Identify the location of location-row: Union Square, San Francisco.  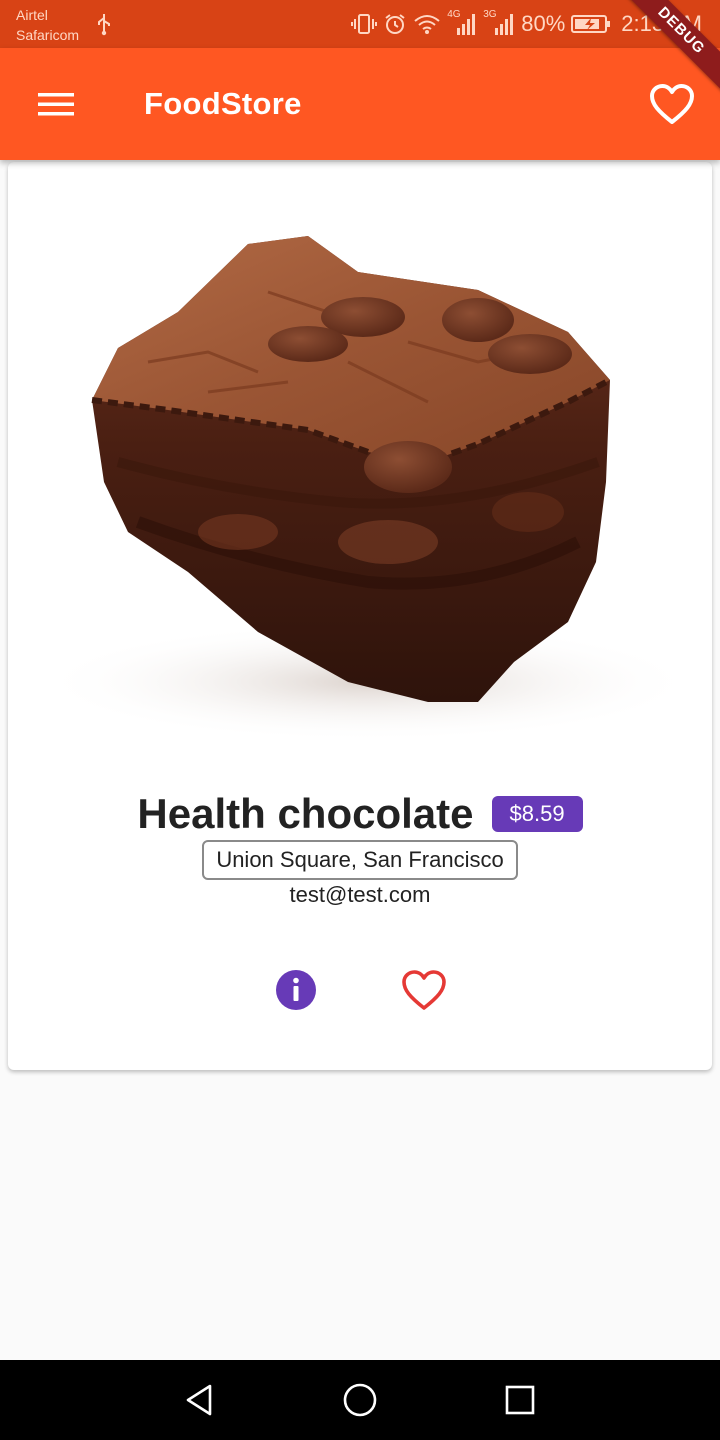
(360, 860).